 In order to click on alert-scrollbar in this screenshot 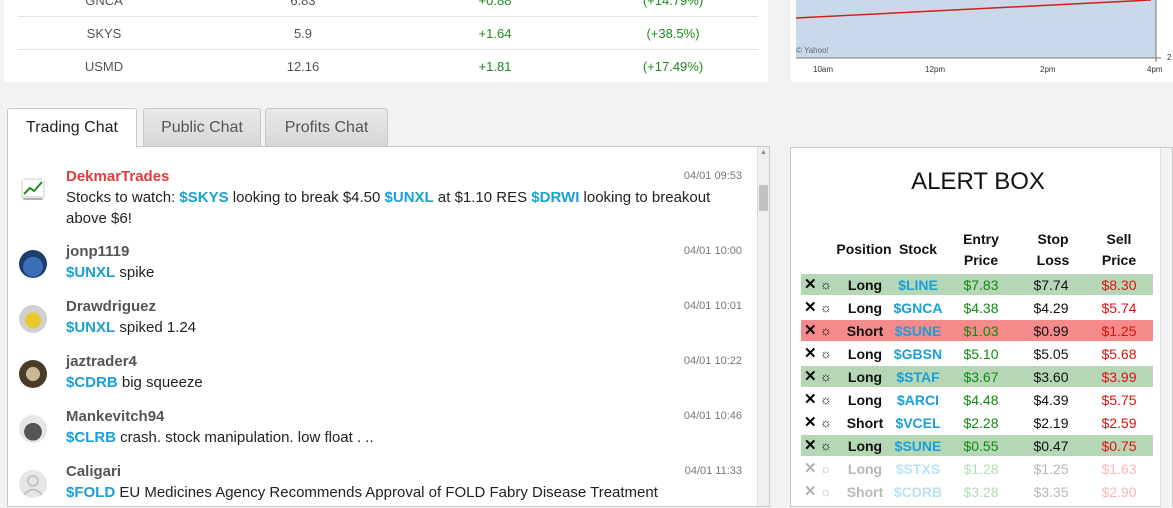, I will do `click(1166, 328)`.